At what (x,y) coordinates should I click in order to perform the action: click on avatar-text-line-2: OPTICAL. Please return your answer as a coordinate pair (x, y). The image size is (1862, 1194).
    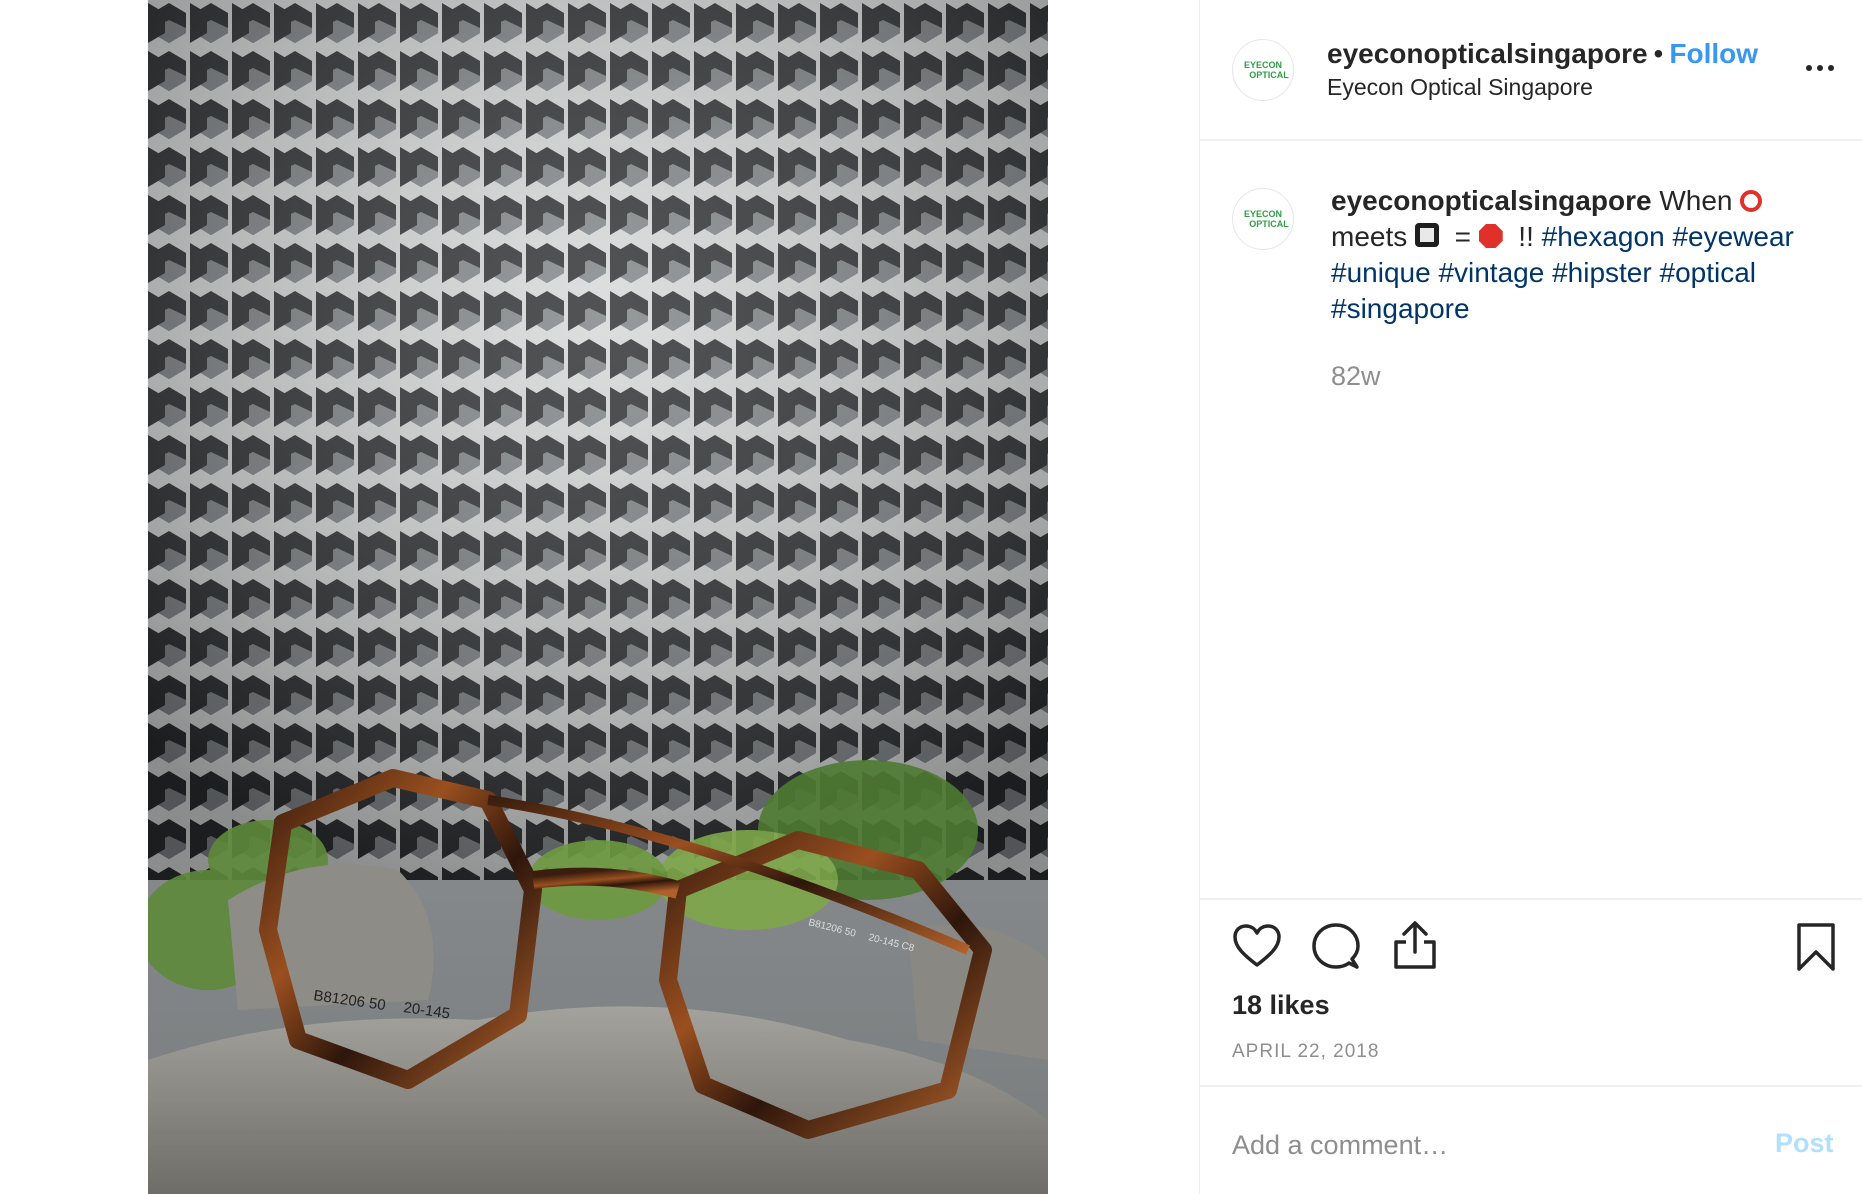
    Looking at the image, I should click on (1269, 75).